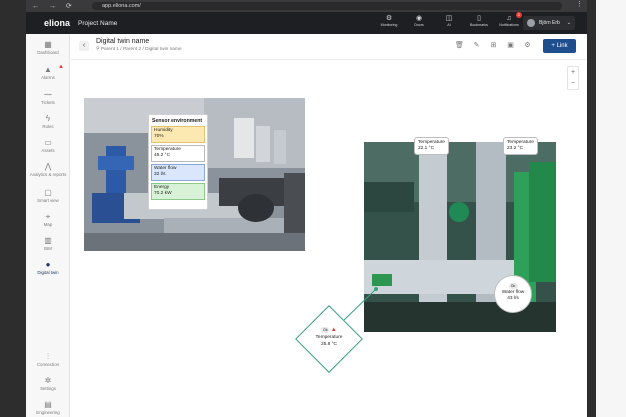 This screenshot has width=626, height=417. I want to click on sensor-water-flow: Water flow 32 l/s, so click(178, 172).